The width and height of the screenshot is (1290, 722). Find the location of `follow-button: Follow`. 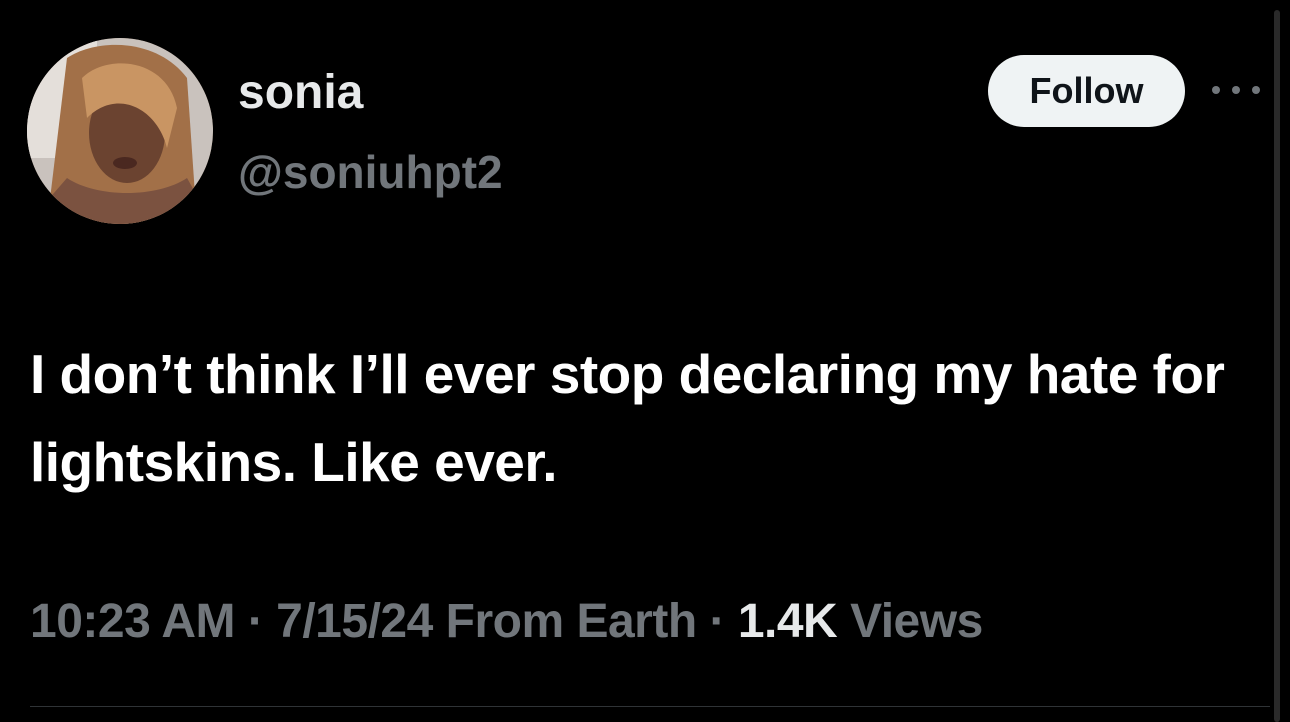

follow-button: Follow is located at coordinates (1086, 91).